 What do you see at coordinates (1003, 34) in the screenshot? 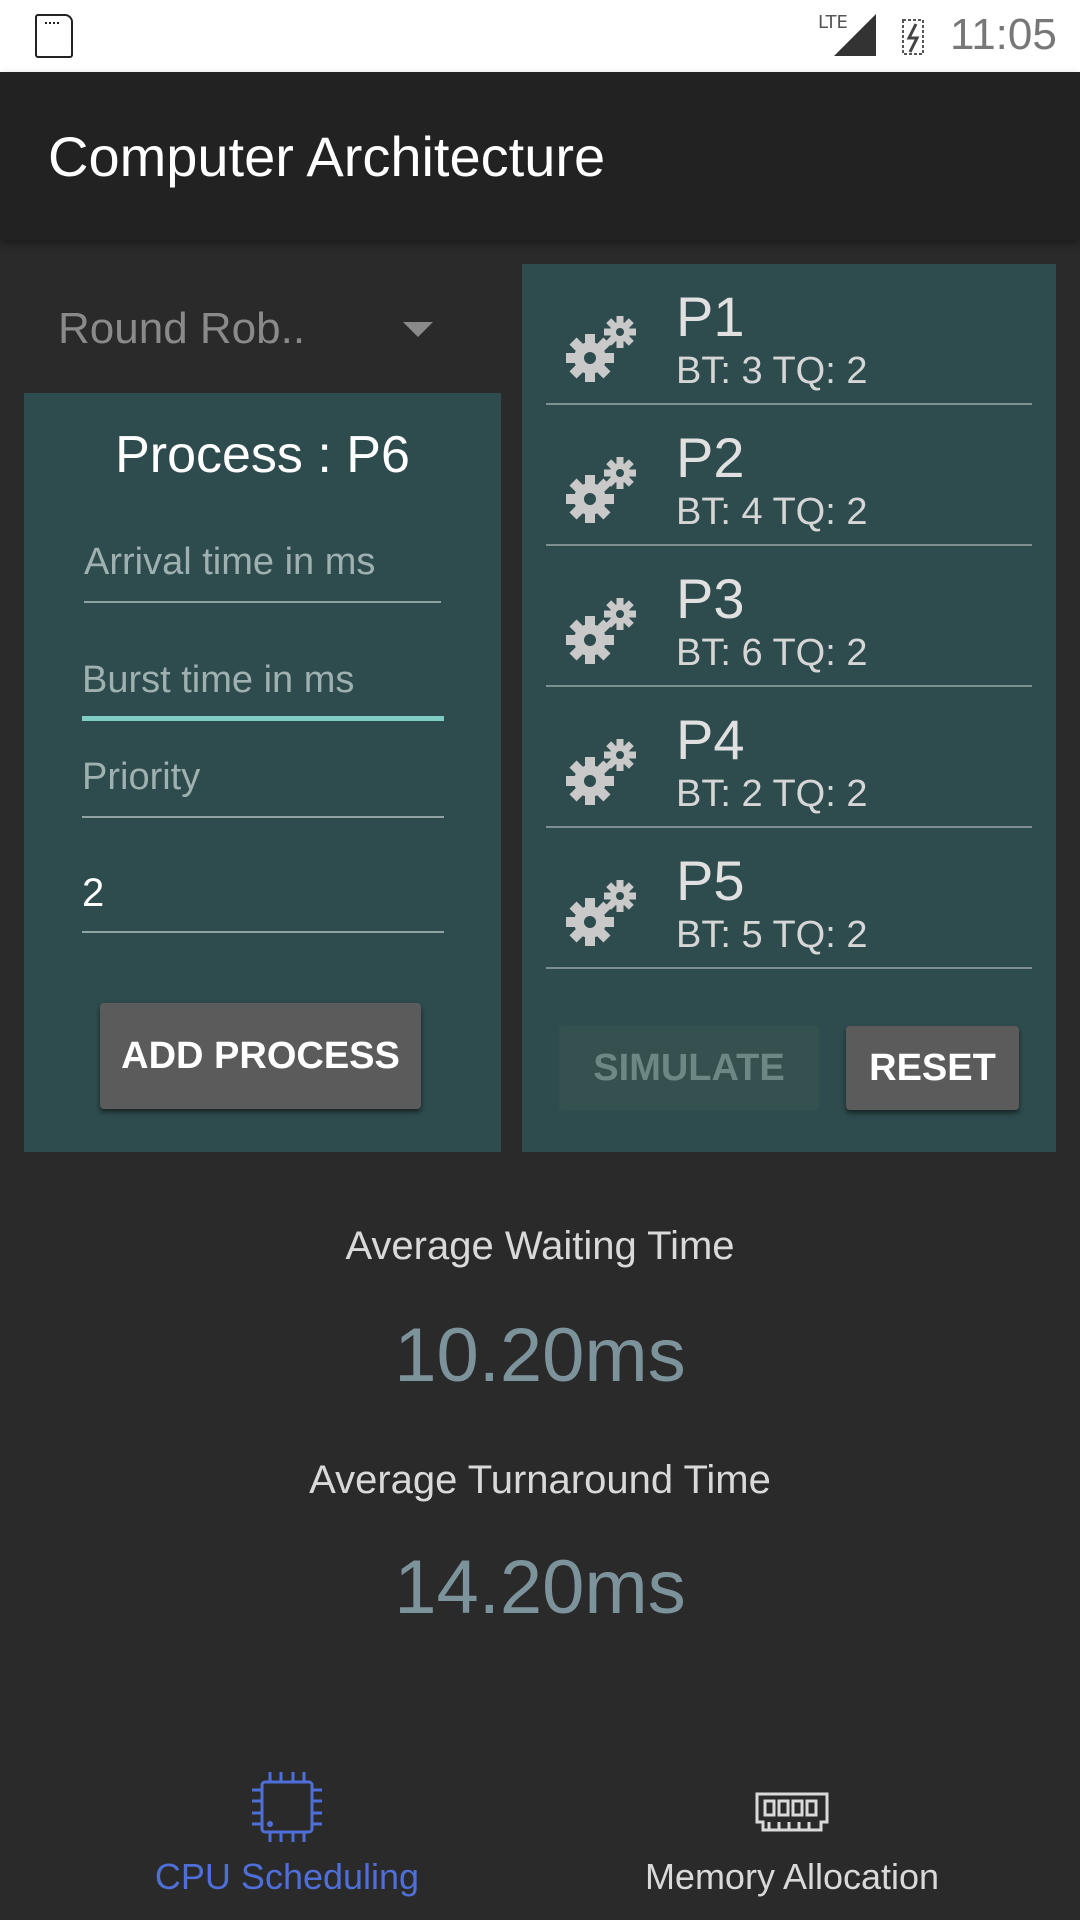
I see `status-clock: 11:05` at bounding box center [1003, 34].